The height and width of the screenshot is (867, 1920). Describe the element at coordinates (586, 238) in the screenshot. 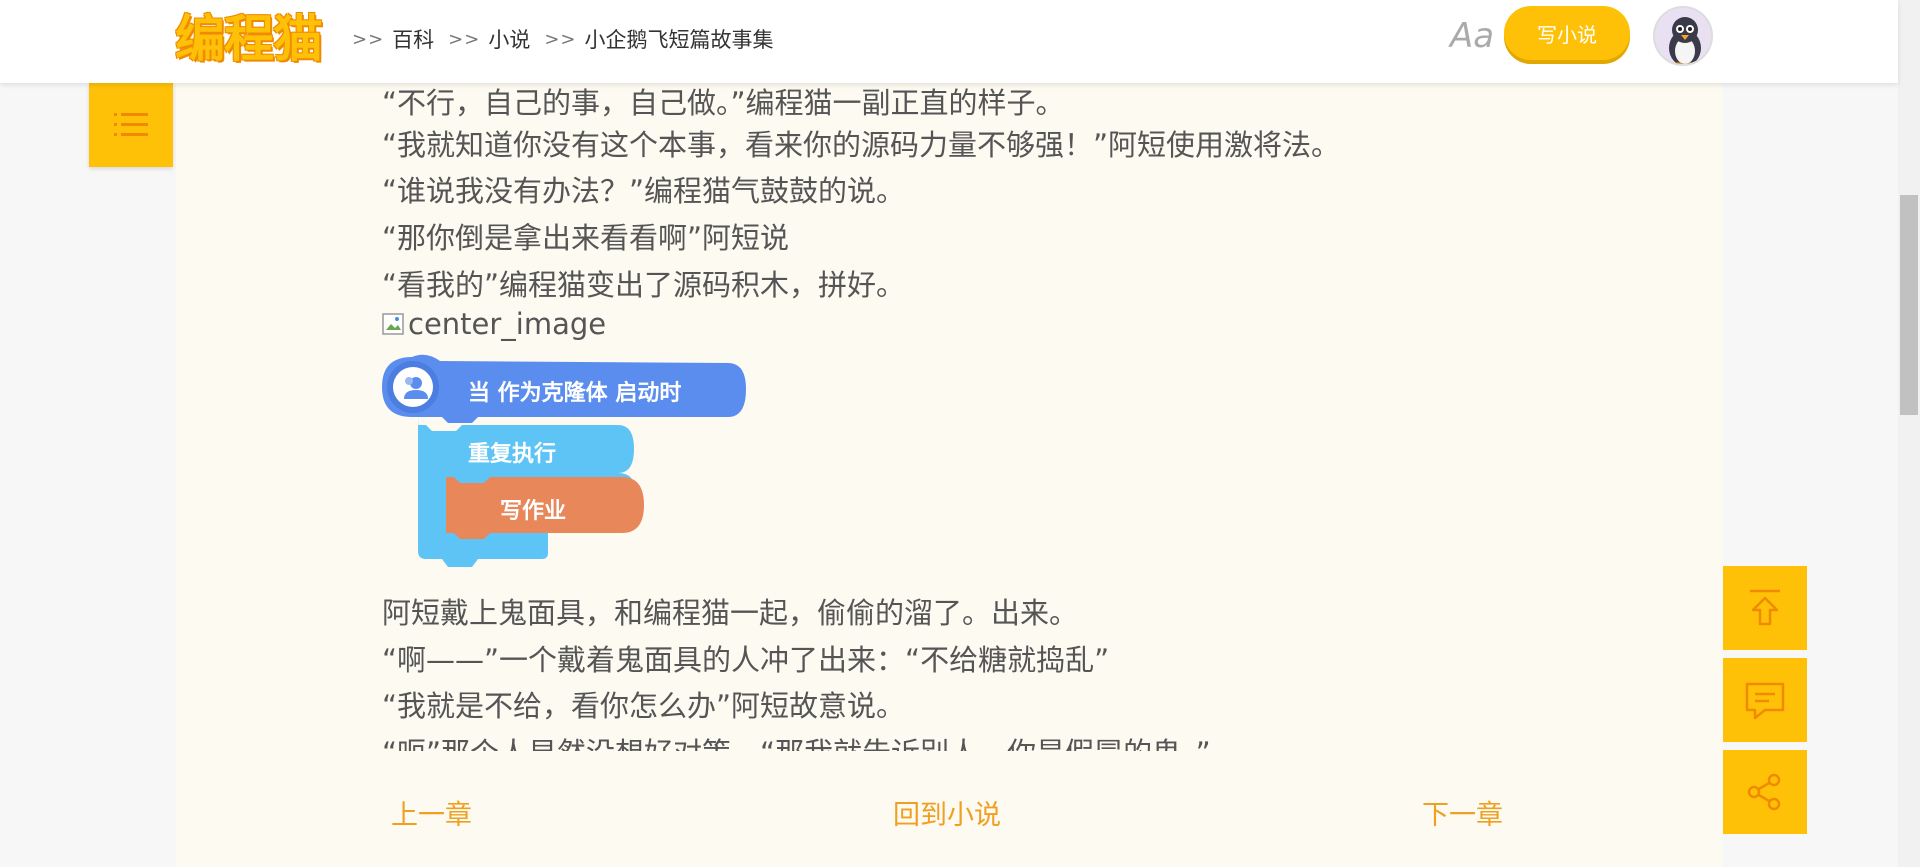

I see `paragraph: “那你倒是拿出来看看啊”阿短说` at that location.